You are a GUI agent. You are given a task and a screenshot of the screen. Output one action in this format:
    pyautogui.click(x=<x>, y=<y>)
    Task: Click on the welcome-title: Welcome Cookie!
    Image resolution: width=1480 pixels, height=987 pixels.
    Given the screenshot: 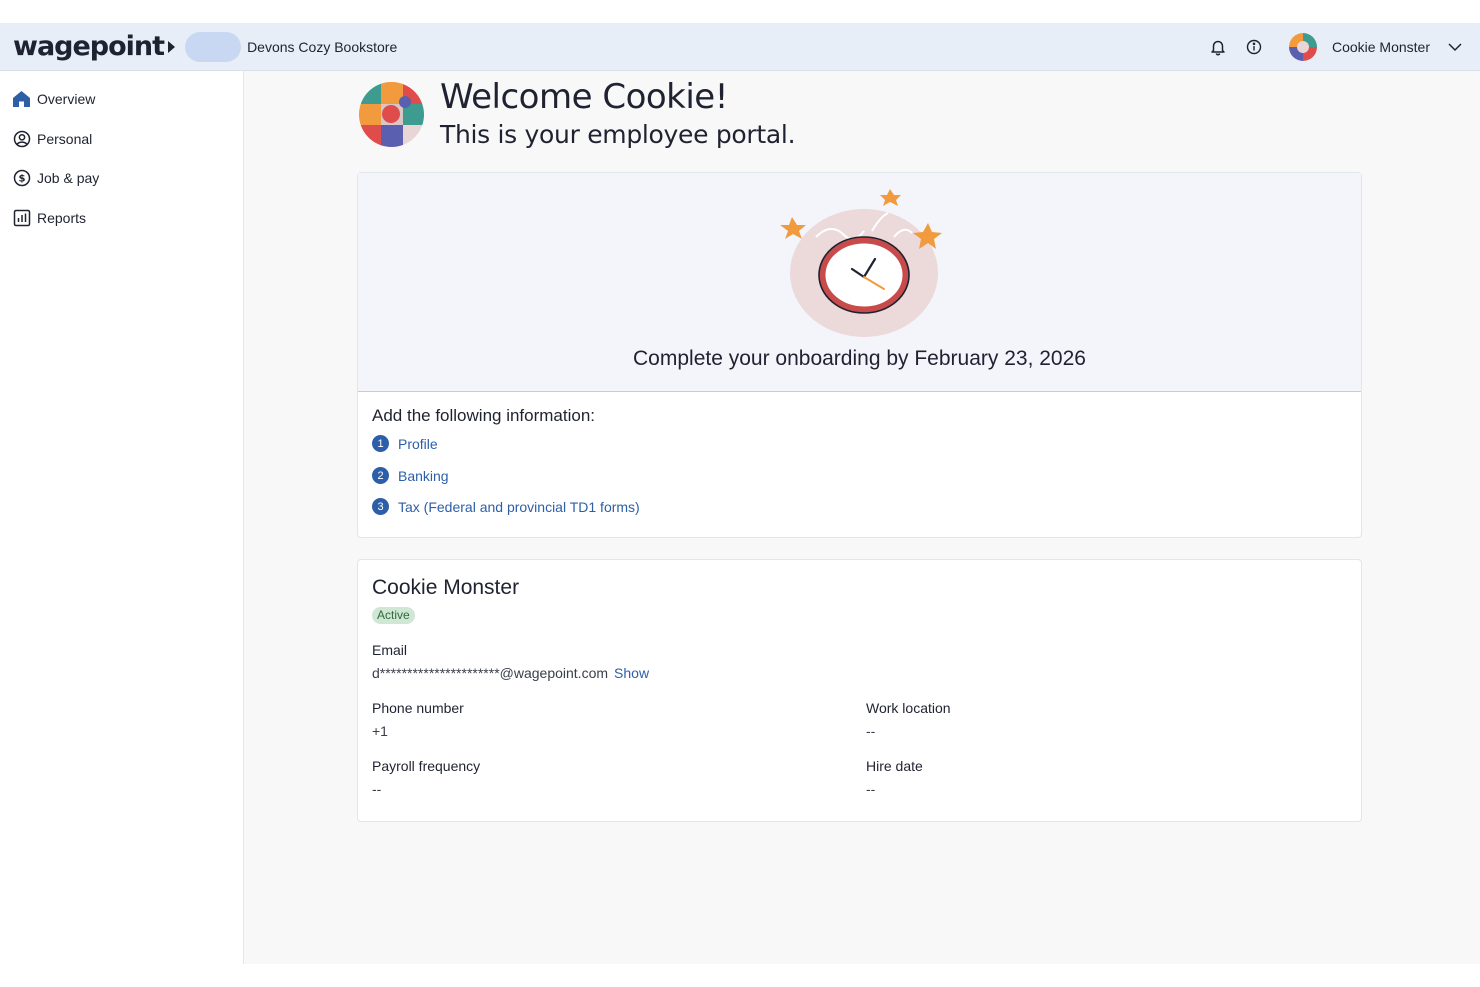 What is the action you would take?
    pyautogui.click(x=584, y=97)
    